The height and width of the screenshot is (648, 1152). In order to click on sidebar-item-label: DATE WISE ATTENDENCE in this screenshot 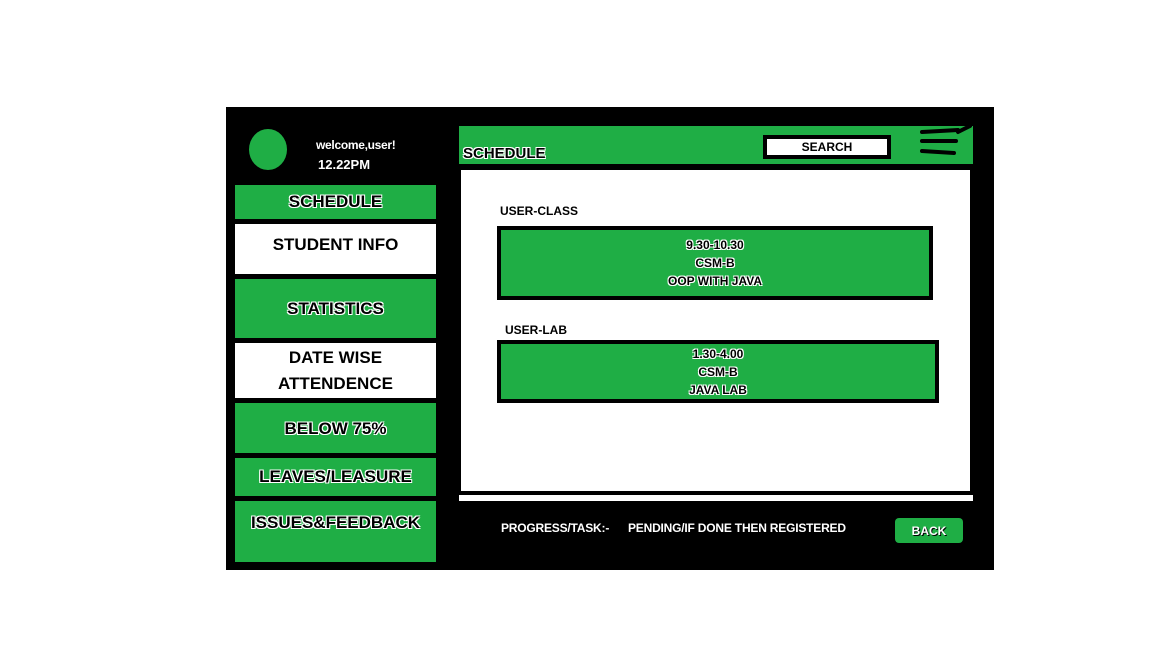, I will do `click(335, 370)`.